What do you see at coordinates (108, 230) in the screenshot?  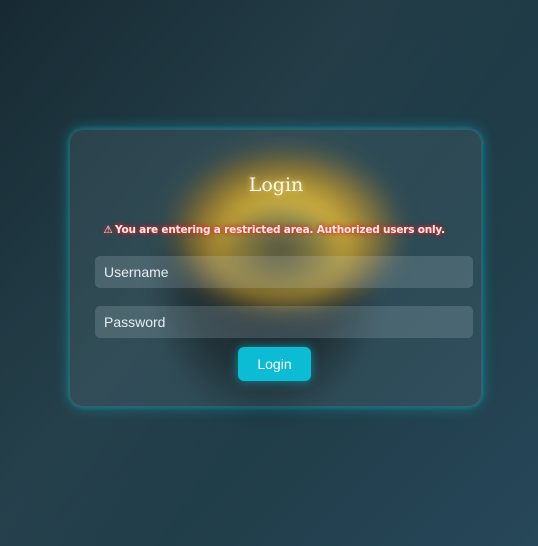 I see `warning-icon: ⚠` at bounding box center [108, 230].